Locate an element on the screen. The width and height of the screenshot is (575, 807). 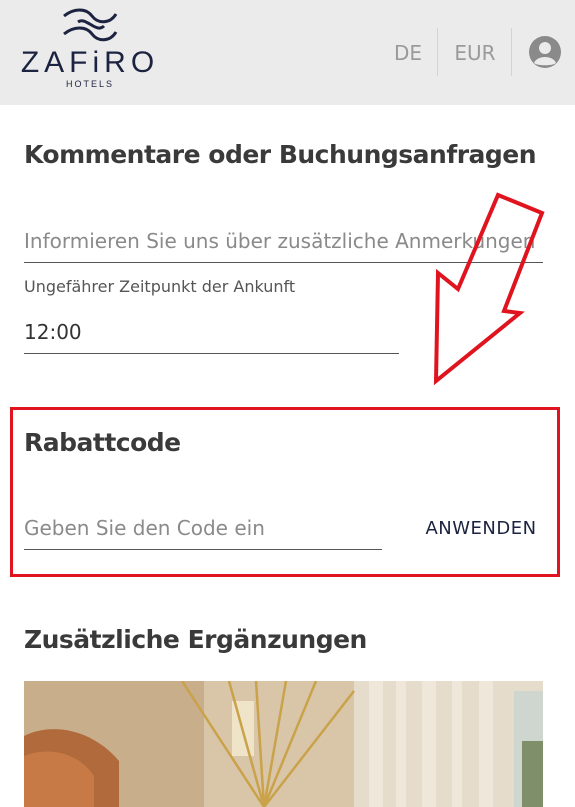
arrival-time-underline is located at coordinates (211, 353).